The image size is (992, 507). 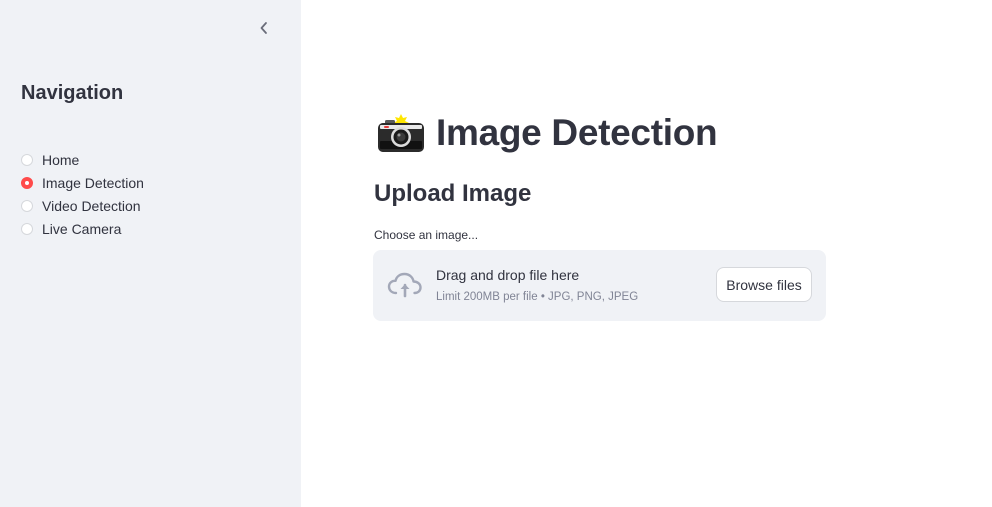 What do you see at coordinates (537, 297) in the screenshot?
I see `dropzone-limit-text: Limit 200MB per file • JPG, PNG, JPEG` at bounding box center [537, 297].